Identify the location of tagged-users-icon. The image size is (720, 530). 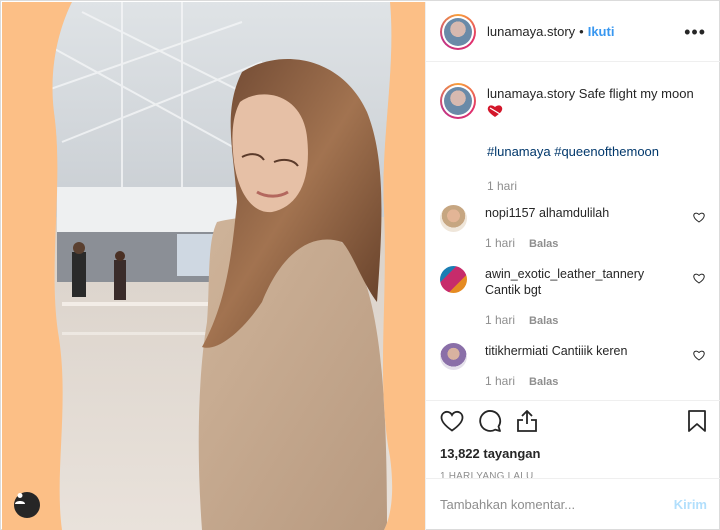
(27, 505).